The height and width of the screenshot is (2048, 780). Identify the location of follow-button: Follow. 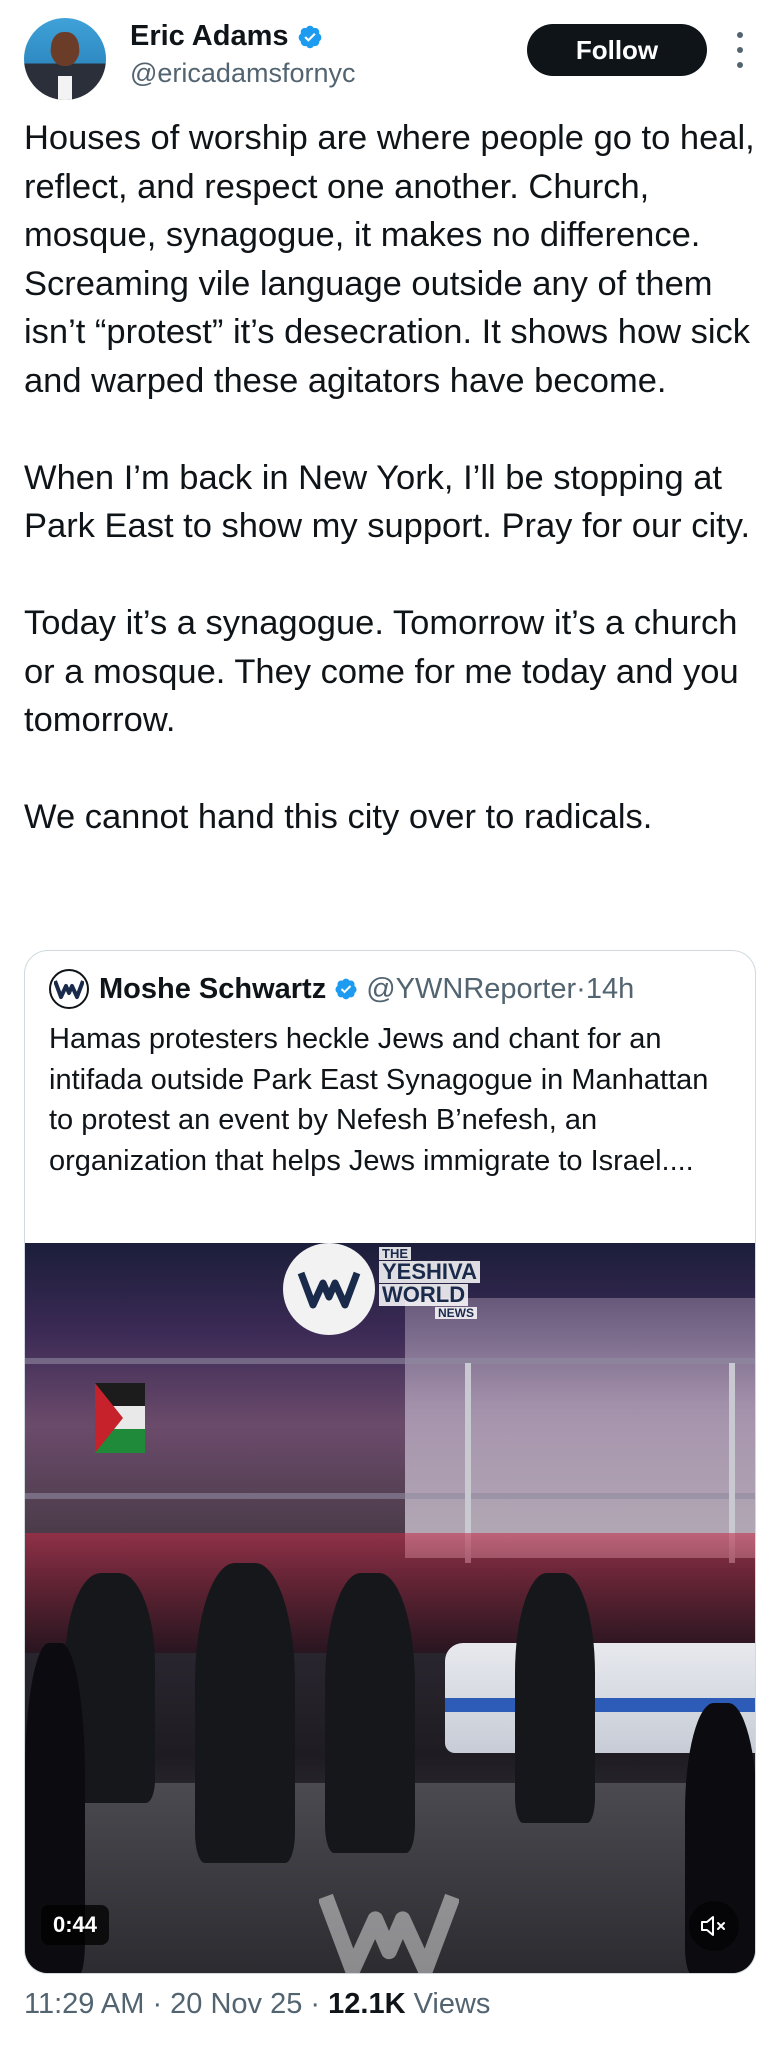
(617, 50).